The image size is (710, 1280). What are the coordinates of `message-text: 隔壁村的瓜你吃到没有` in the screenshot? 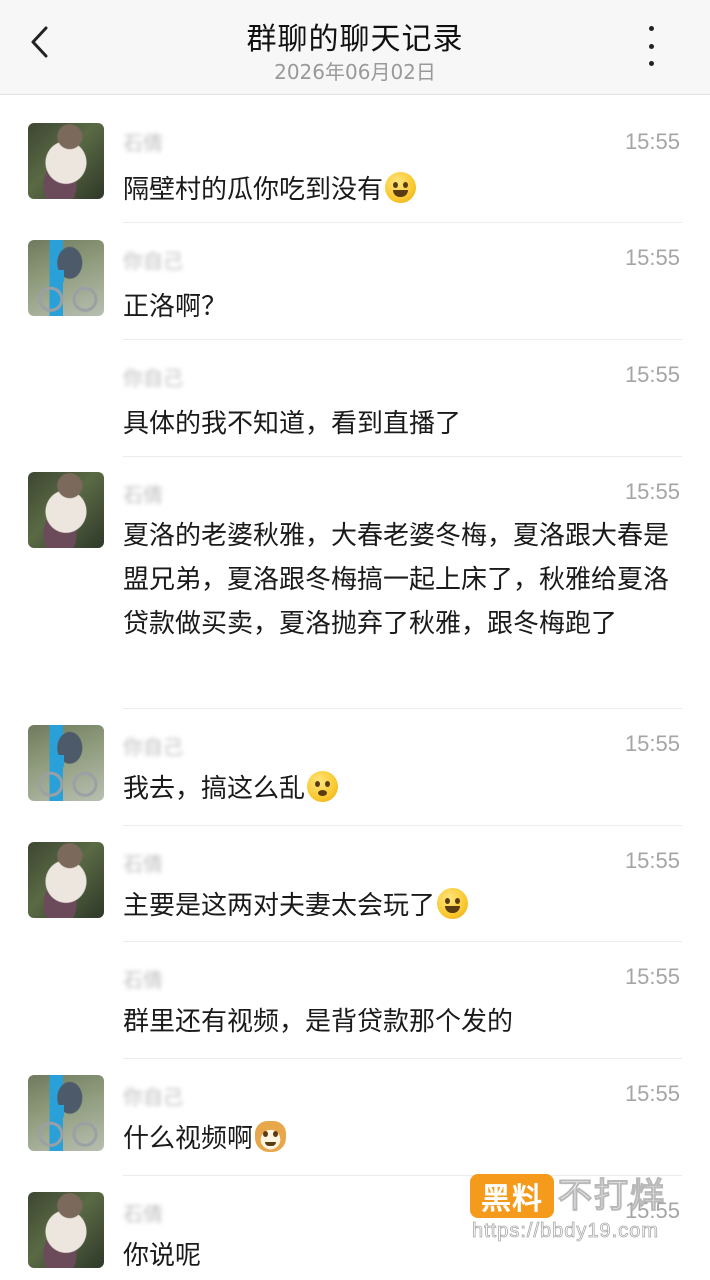 It's located at (400, 190).